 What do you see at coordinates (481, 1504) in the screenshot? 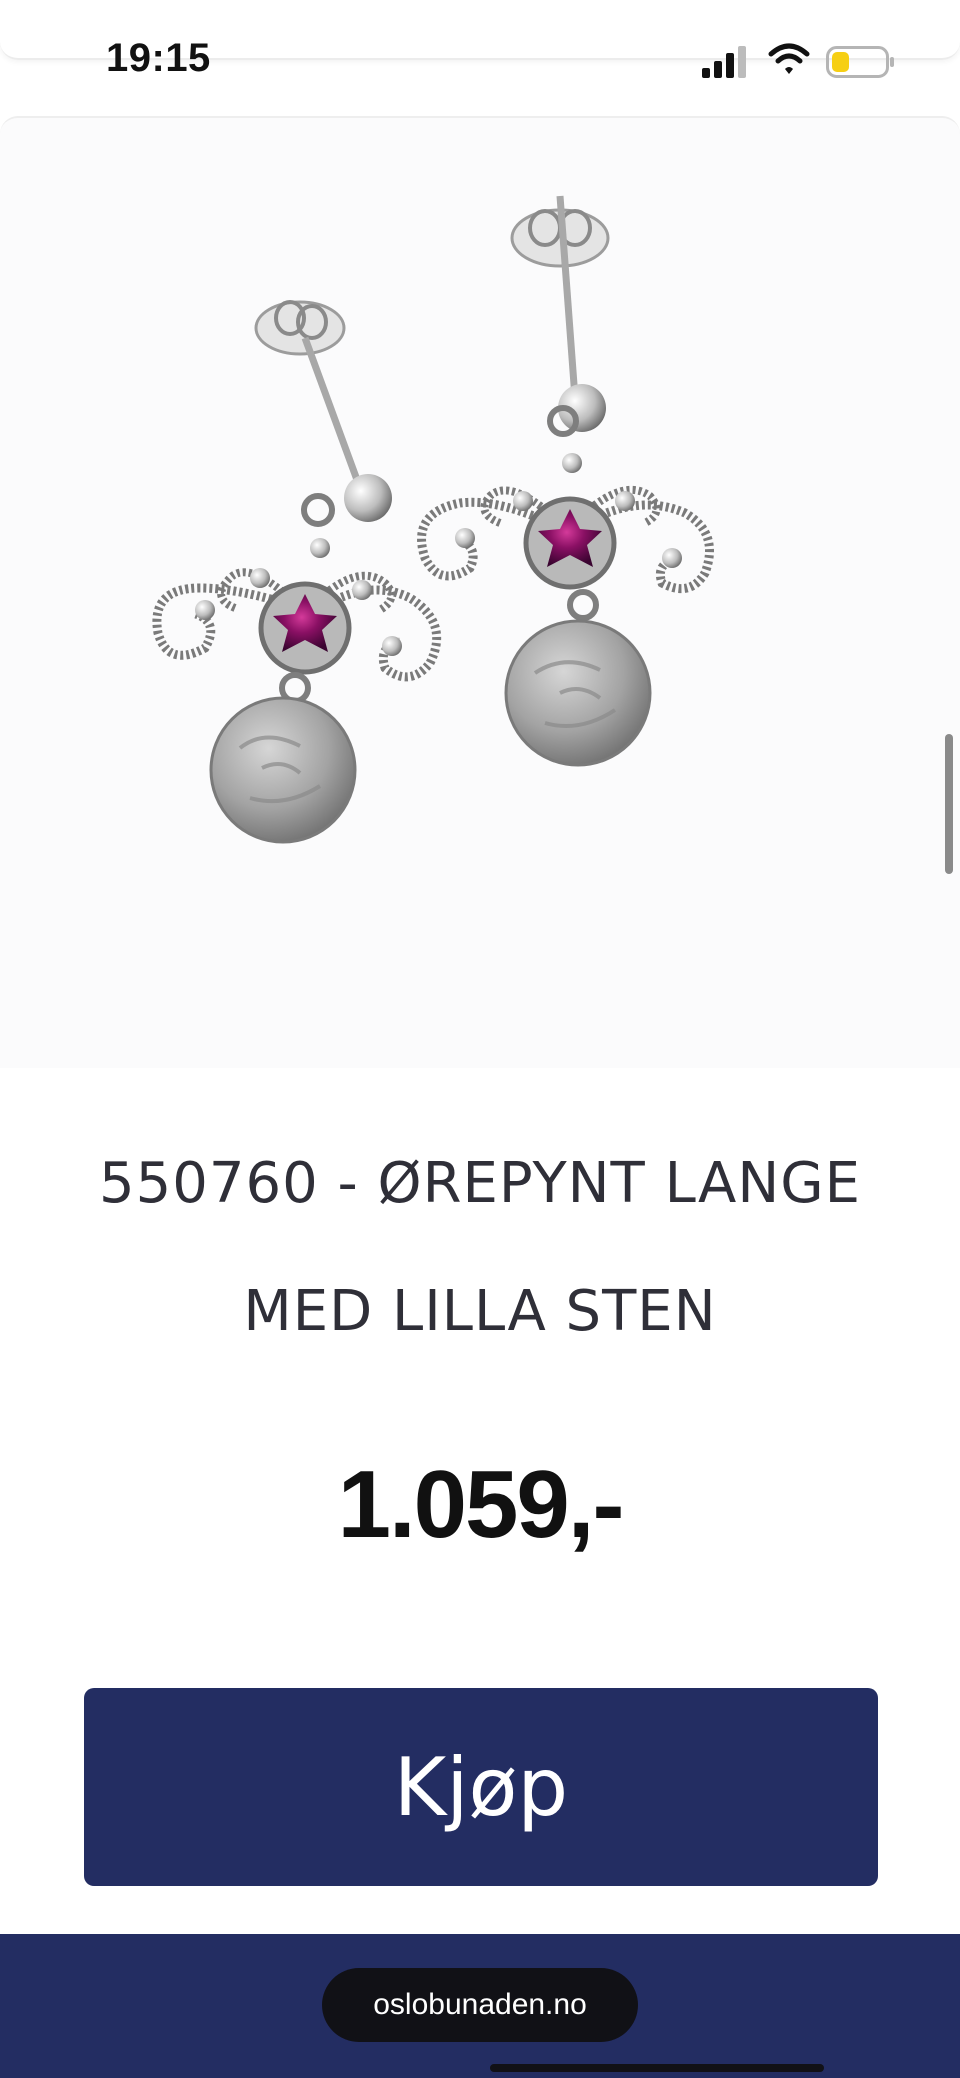
I see `product-price: 1.059,-` at bounding box center [481, 1504].